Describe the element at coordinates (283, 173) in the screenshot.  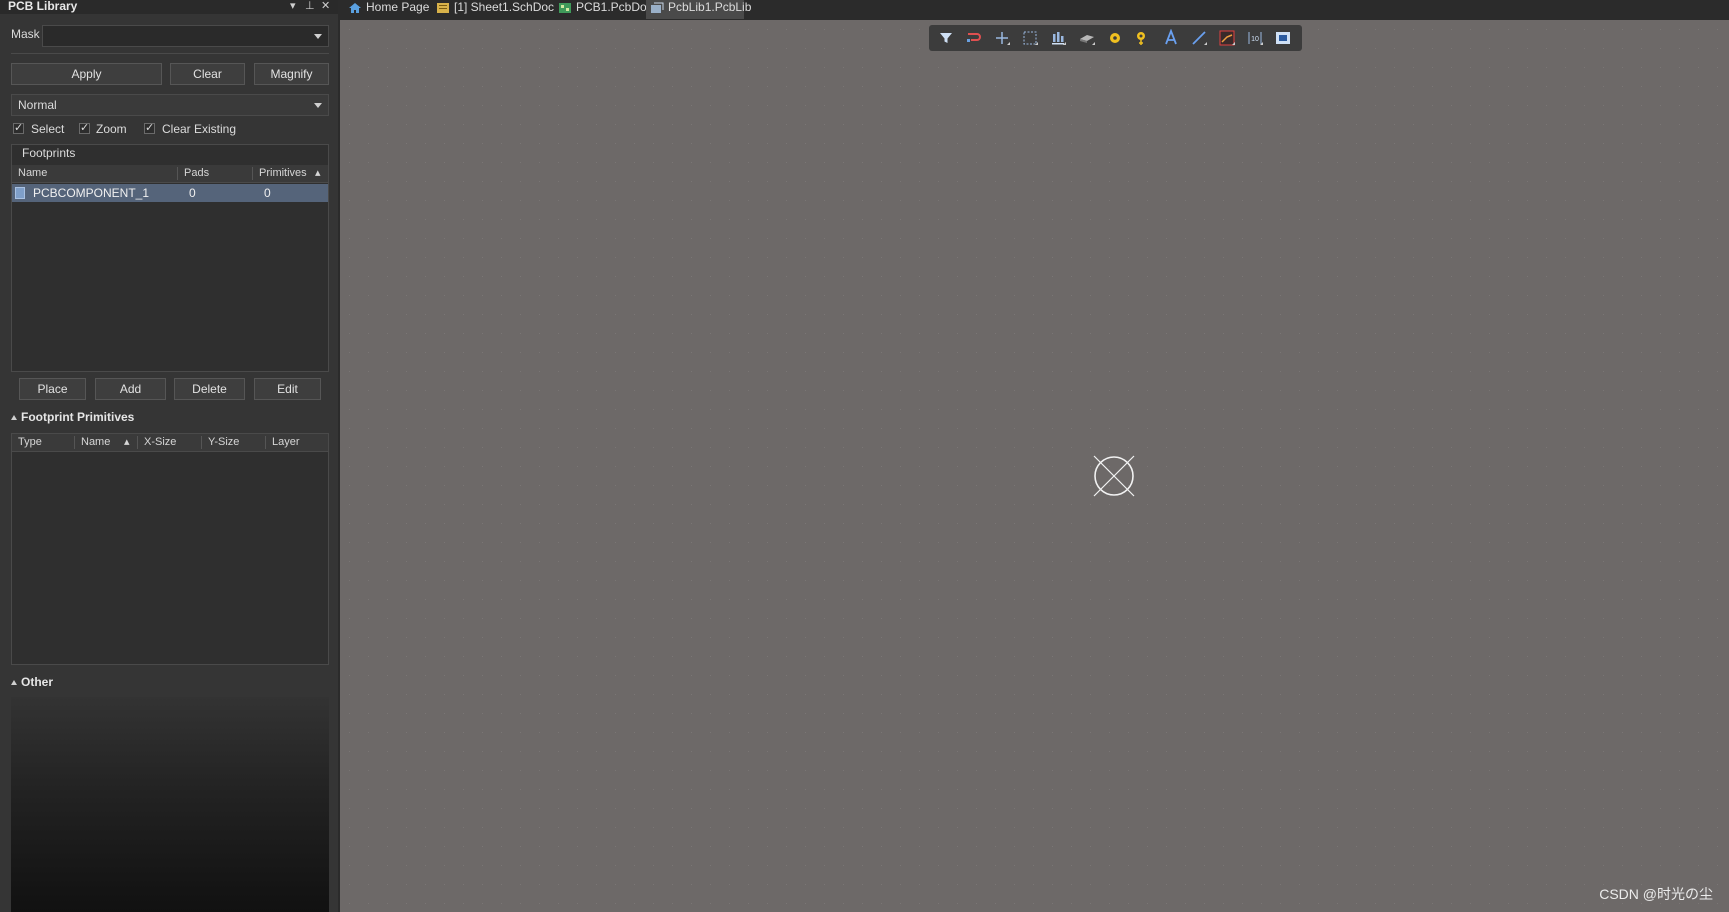
I see `column-primitives: Primitives` at that location.